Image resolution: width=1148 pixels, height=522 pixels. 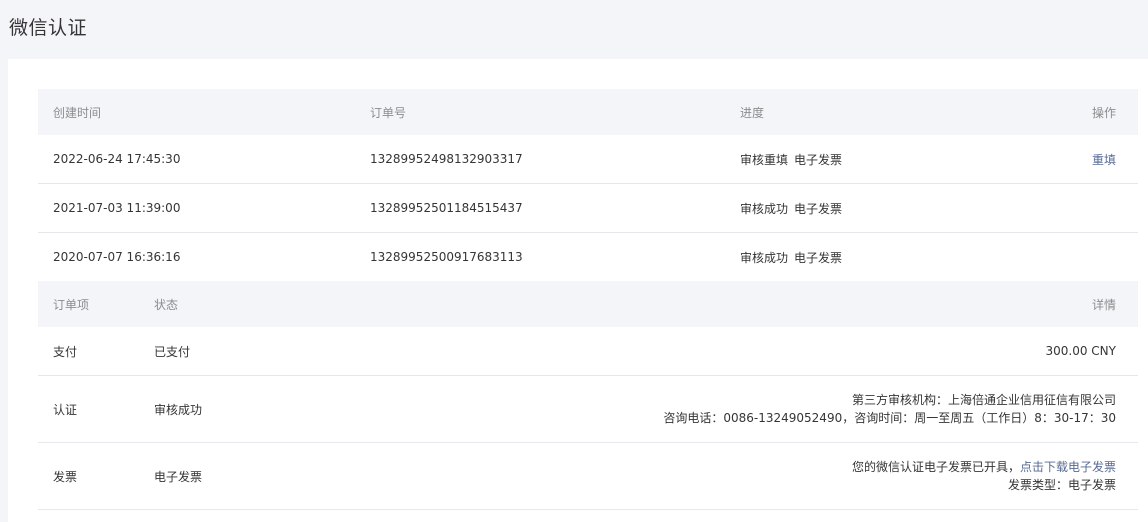 What do you see at coordinates (65, 409) in the screenshot?
I see `item-name: 认证` at bounding box center [65, 409].